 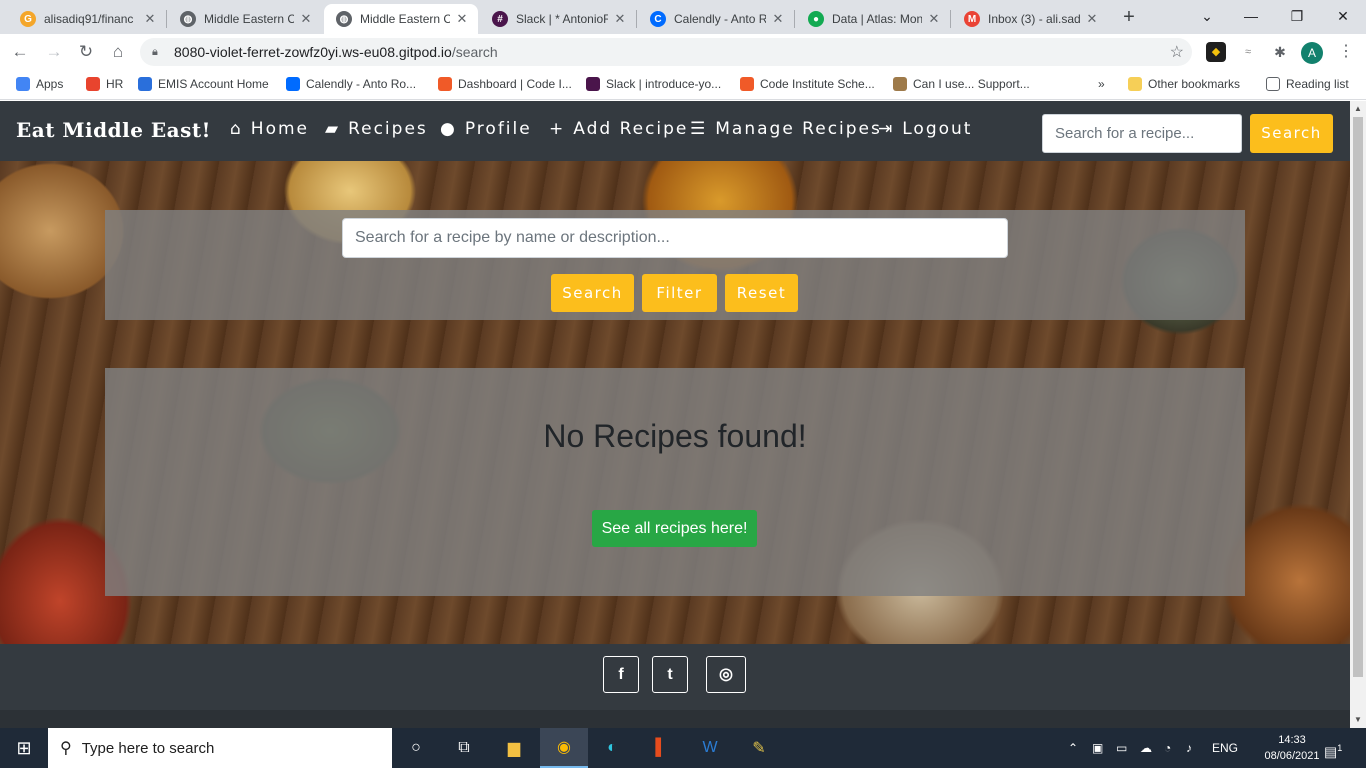 I want to click on scroll-thumb, so click(x=1358, y=397).